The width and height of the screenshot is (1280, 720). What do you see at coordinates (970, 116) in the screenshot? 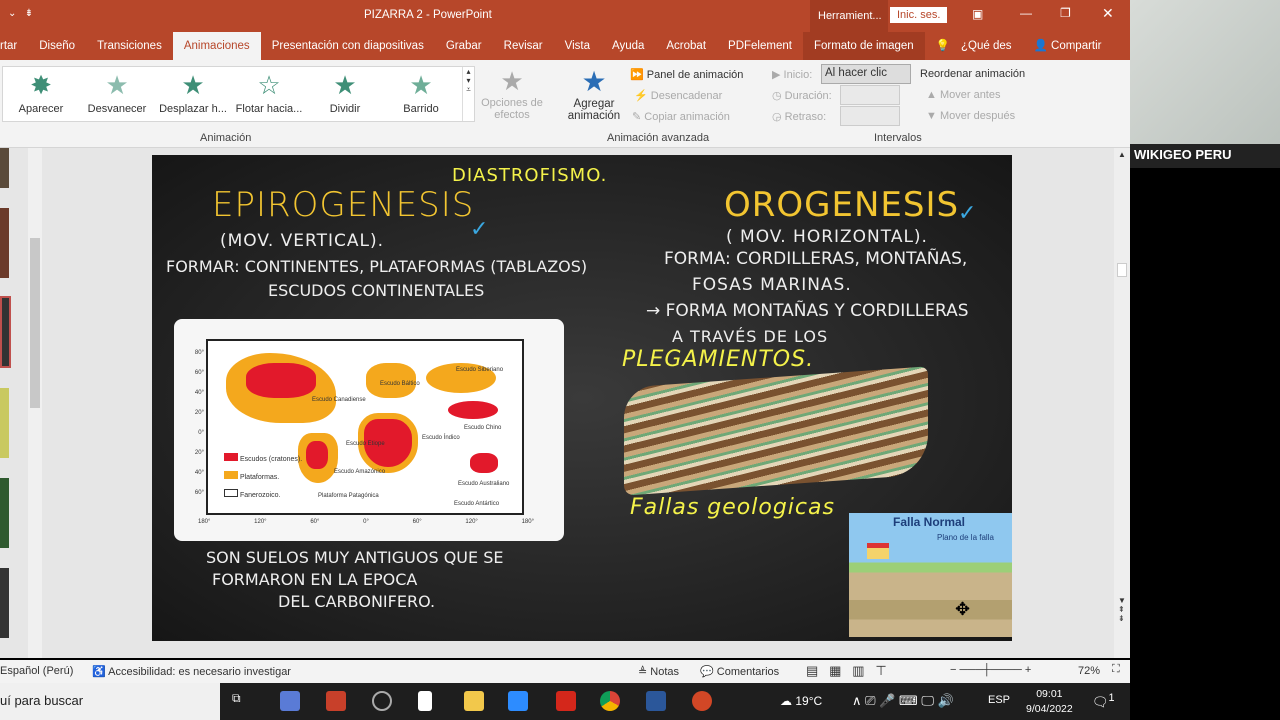
I see `move-later-button: ▼ Mover después` at bounding box center [970, 116].